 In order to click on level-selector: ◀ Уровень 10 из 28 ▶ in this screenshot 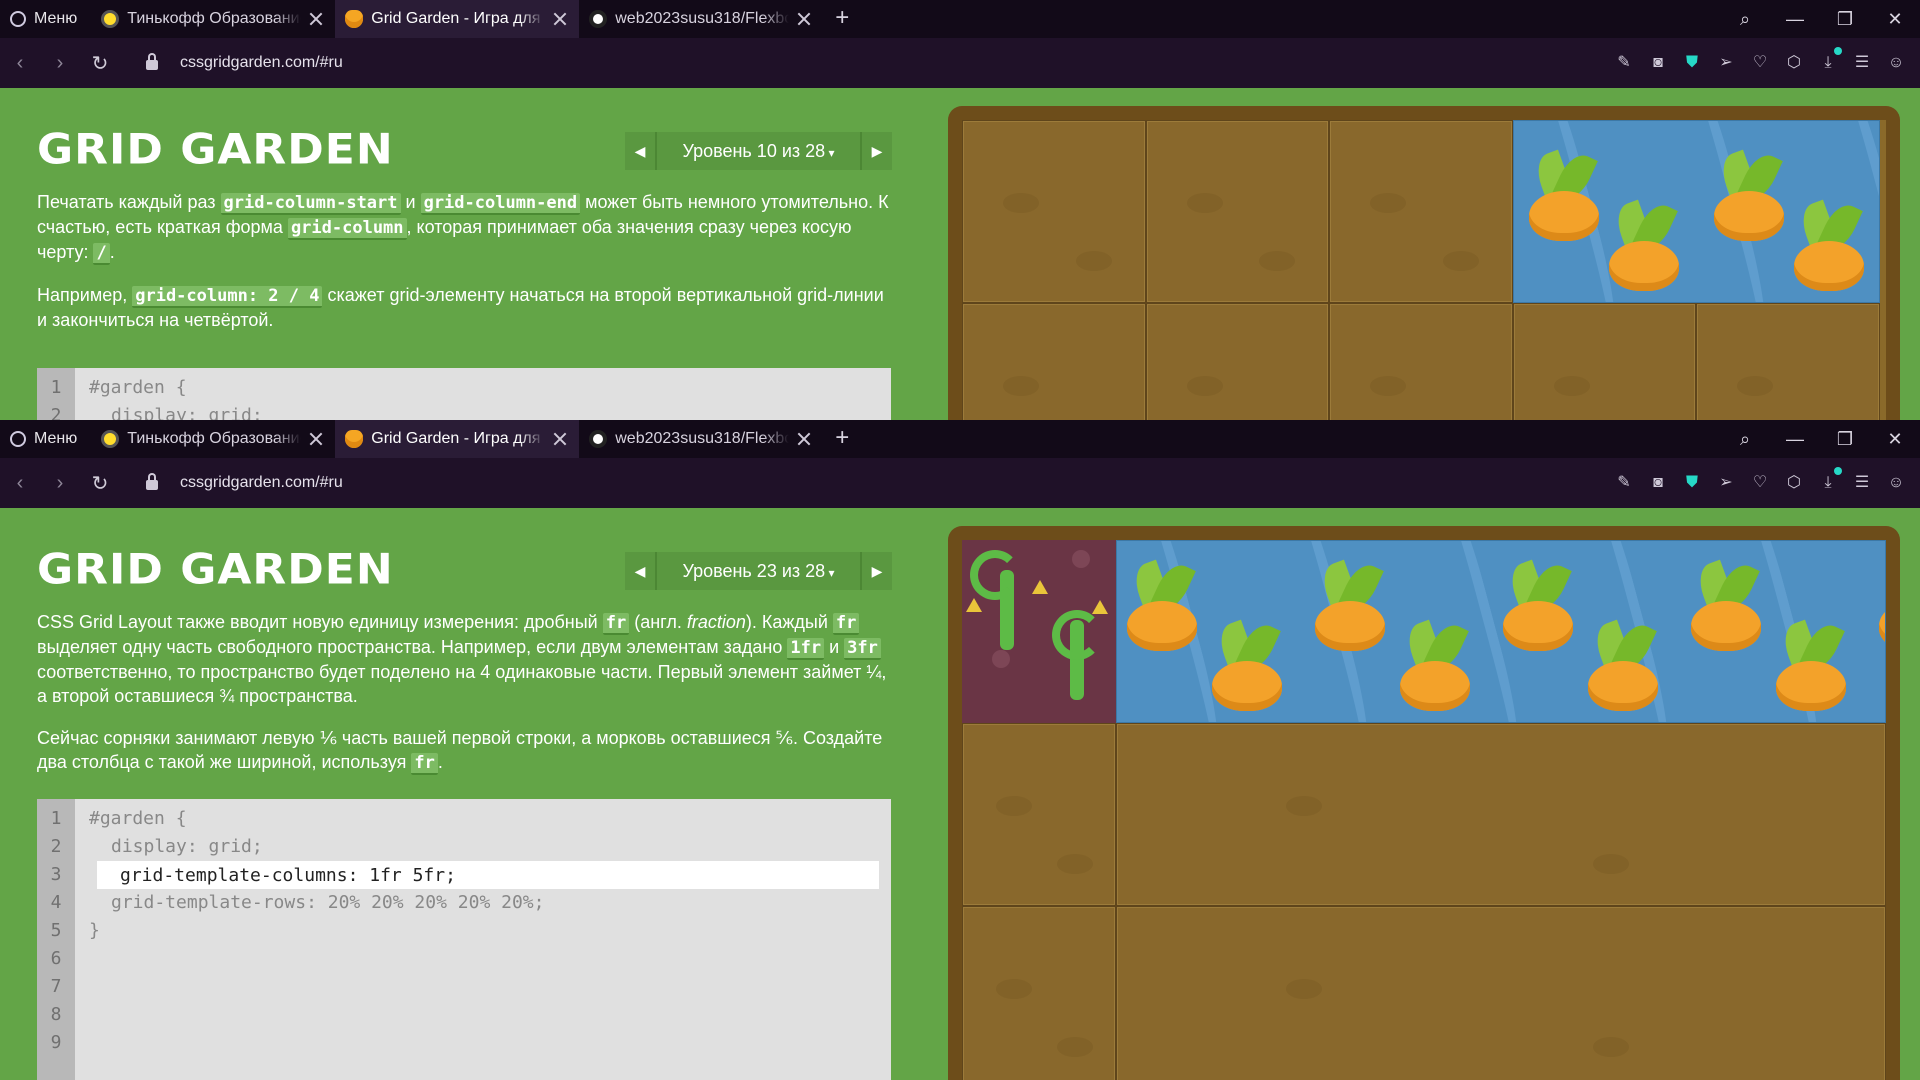, I will do `click(758, 151)`.